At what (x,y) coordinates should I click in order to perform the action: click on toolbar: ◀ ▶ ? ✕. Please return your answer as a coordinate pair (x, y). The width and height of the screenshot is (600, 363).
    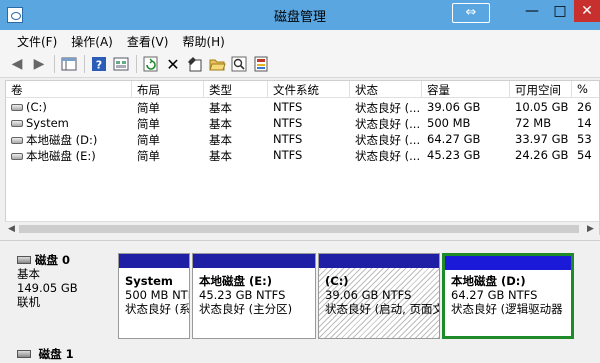
    Looking at the image, I should click on (300, 64).